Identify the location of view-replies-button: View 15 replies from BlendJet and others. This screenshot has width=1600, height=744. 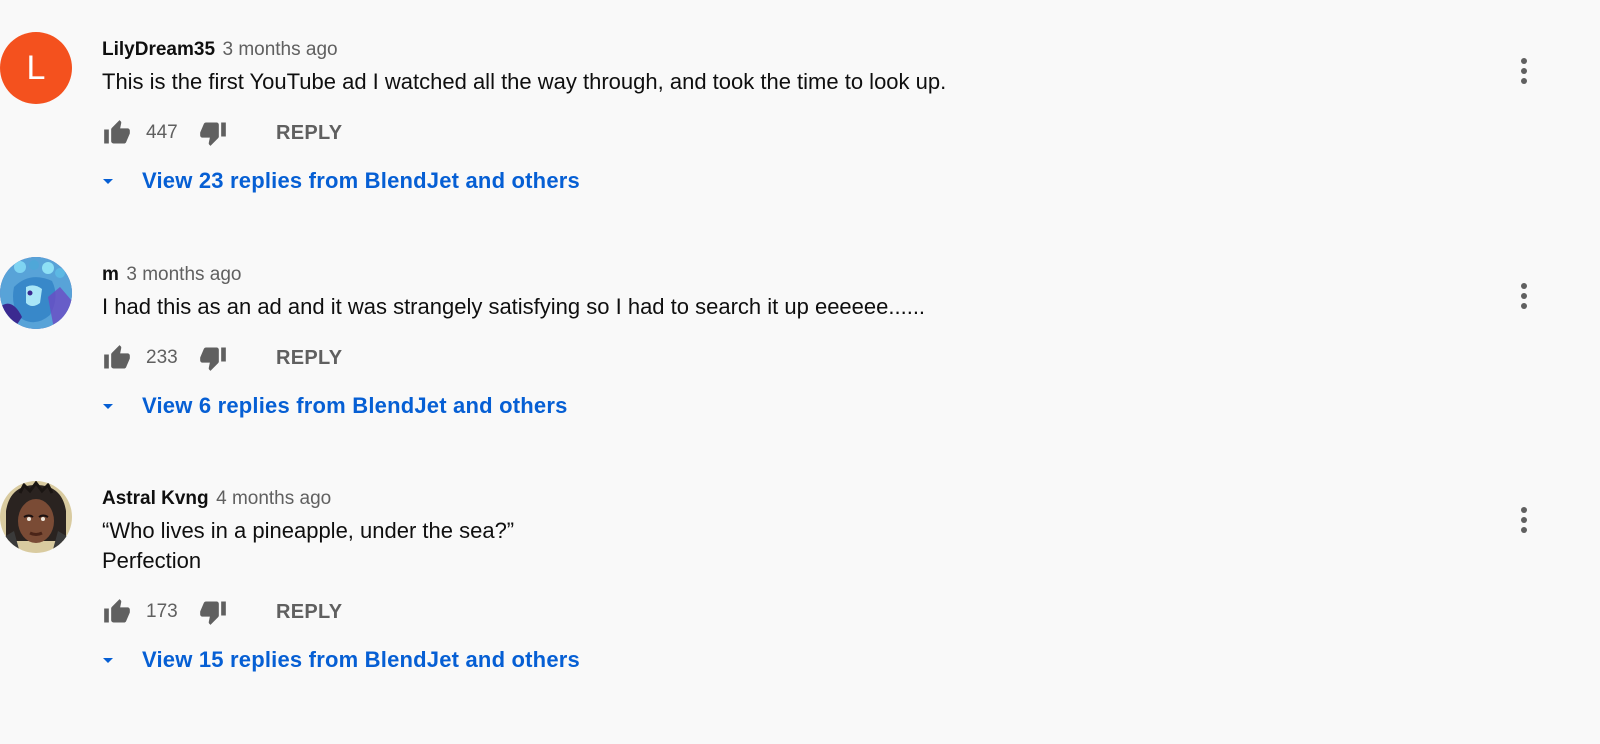
(799, 660).